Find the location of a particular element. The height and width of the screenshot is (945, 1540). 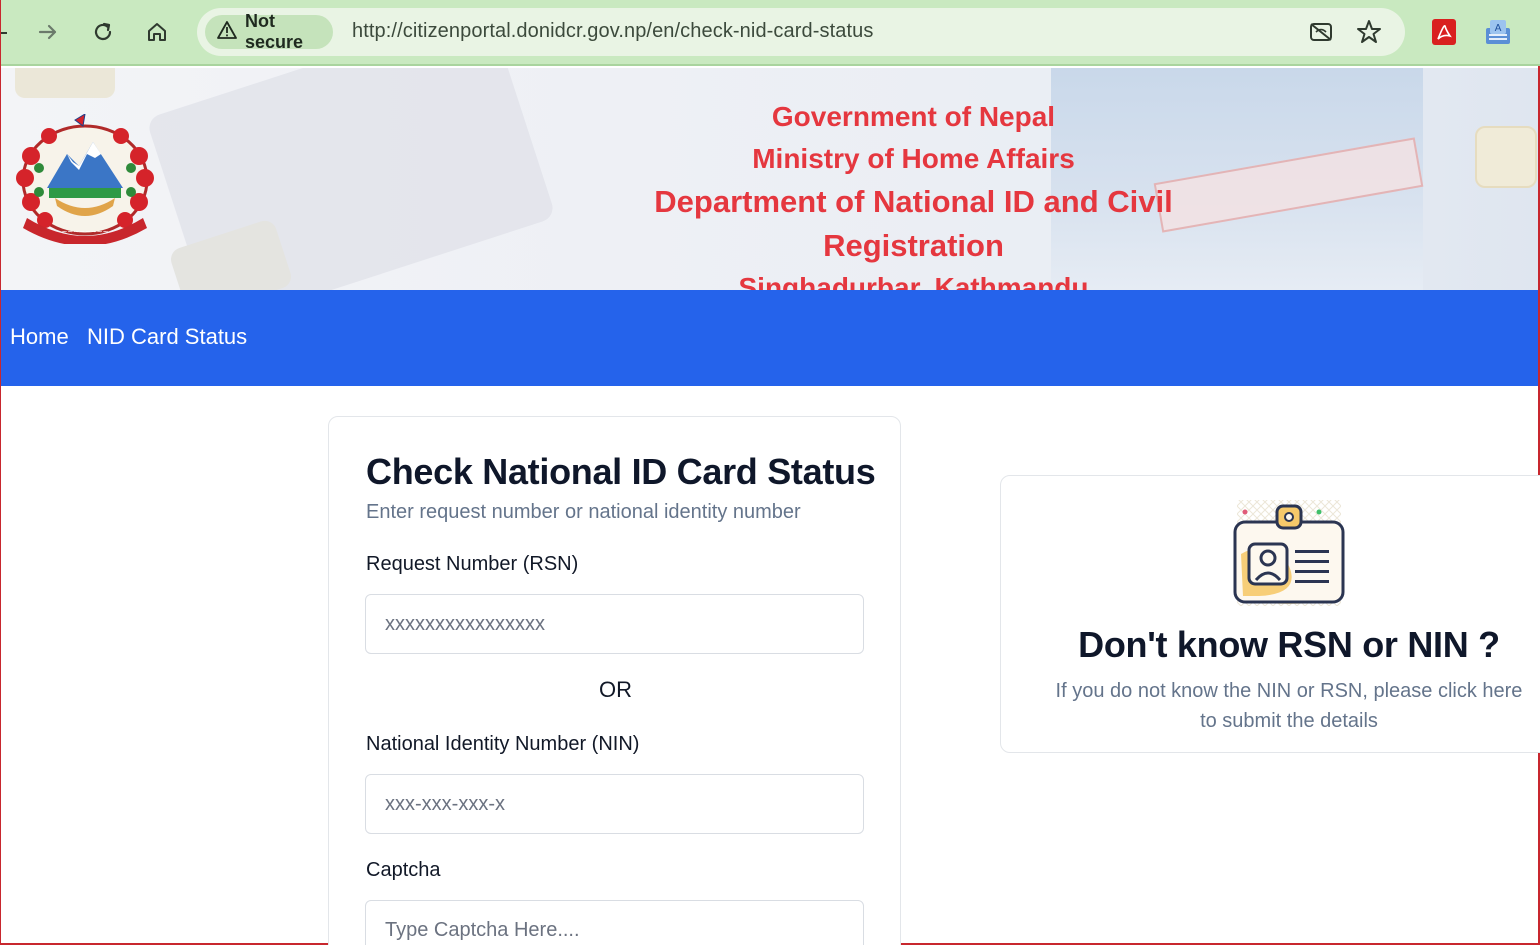

main-navbar: Home NID Card Status is located at coordinates (769, 338).